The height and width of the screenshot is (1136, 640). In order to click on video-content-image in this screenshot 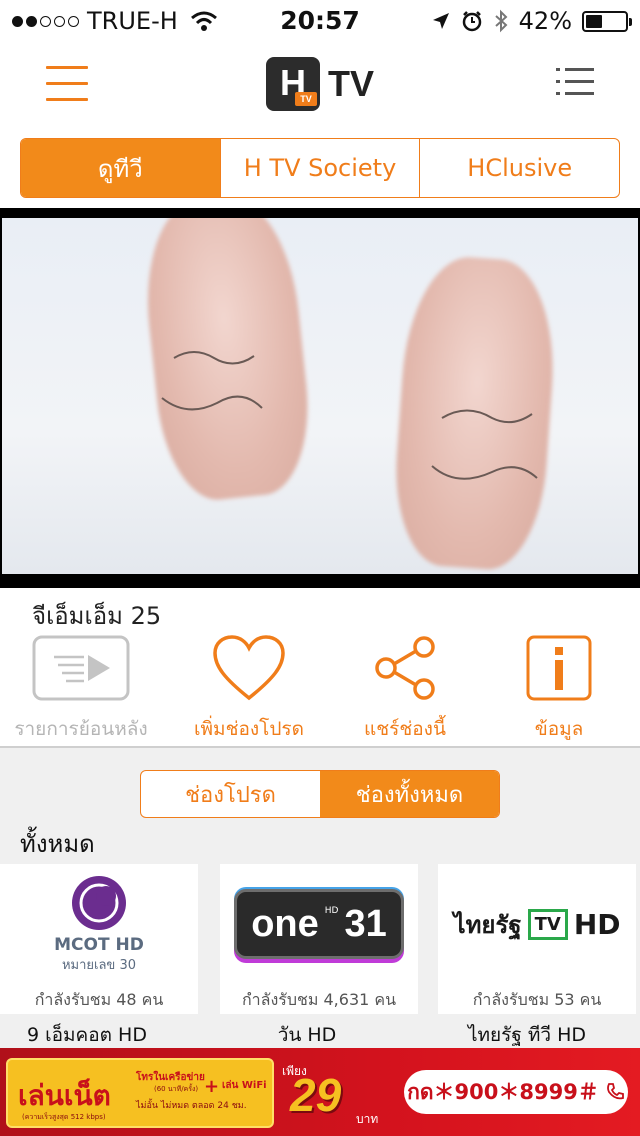, I will do `click(349, 415)`.